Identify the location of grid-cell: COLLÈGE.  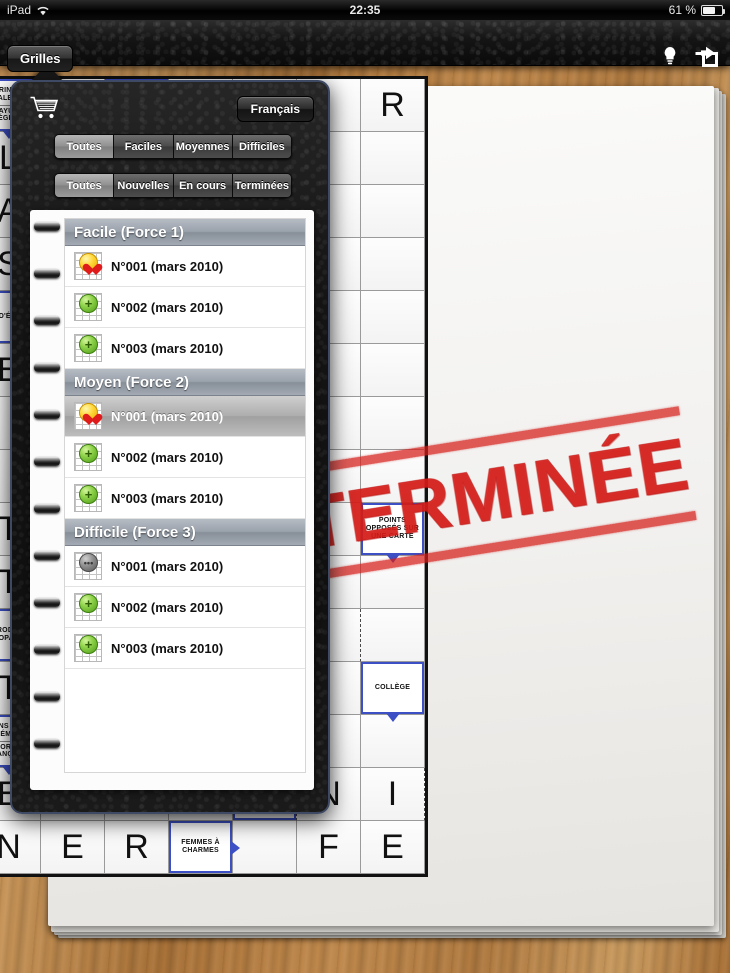
(393, 688).